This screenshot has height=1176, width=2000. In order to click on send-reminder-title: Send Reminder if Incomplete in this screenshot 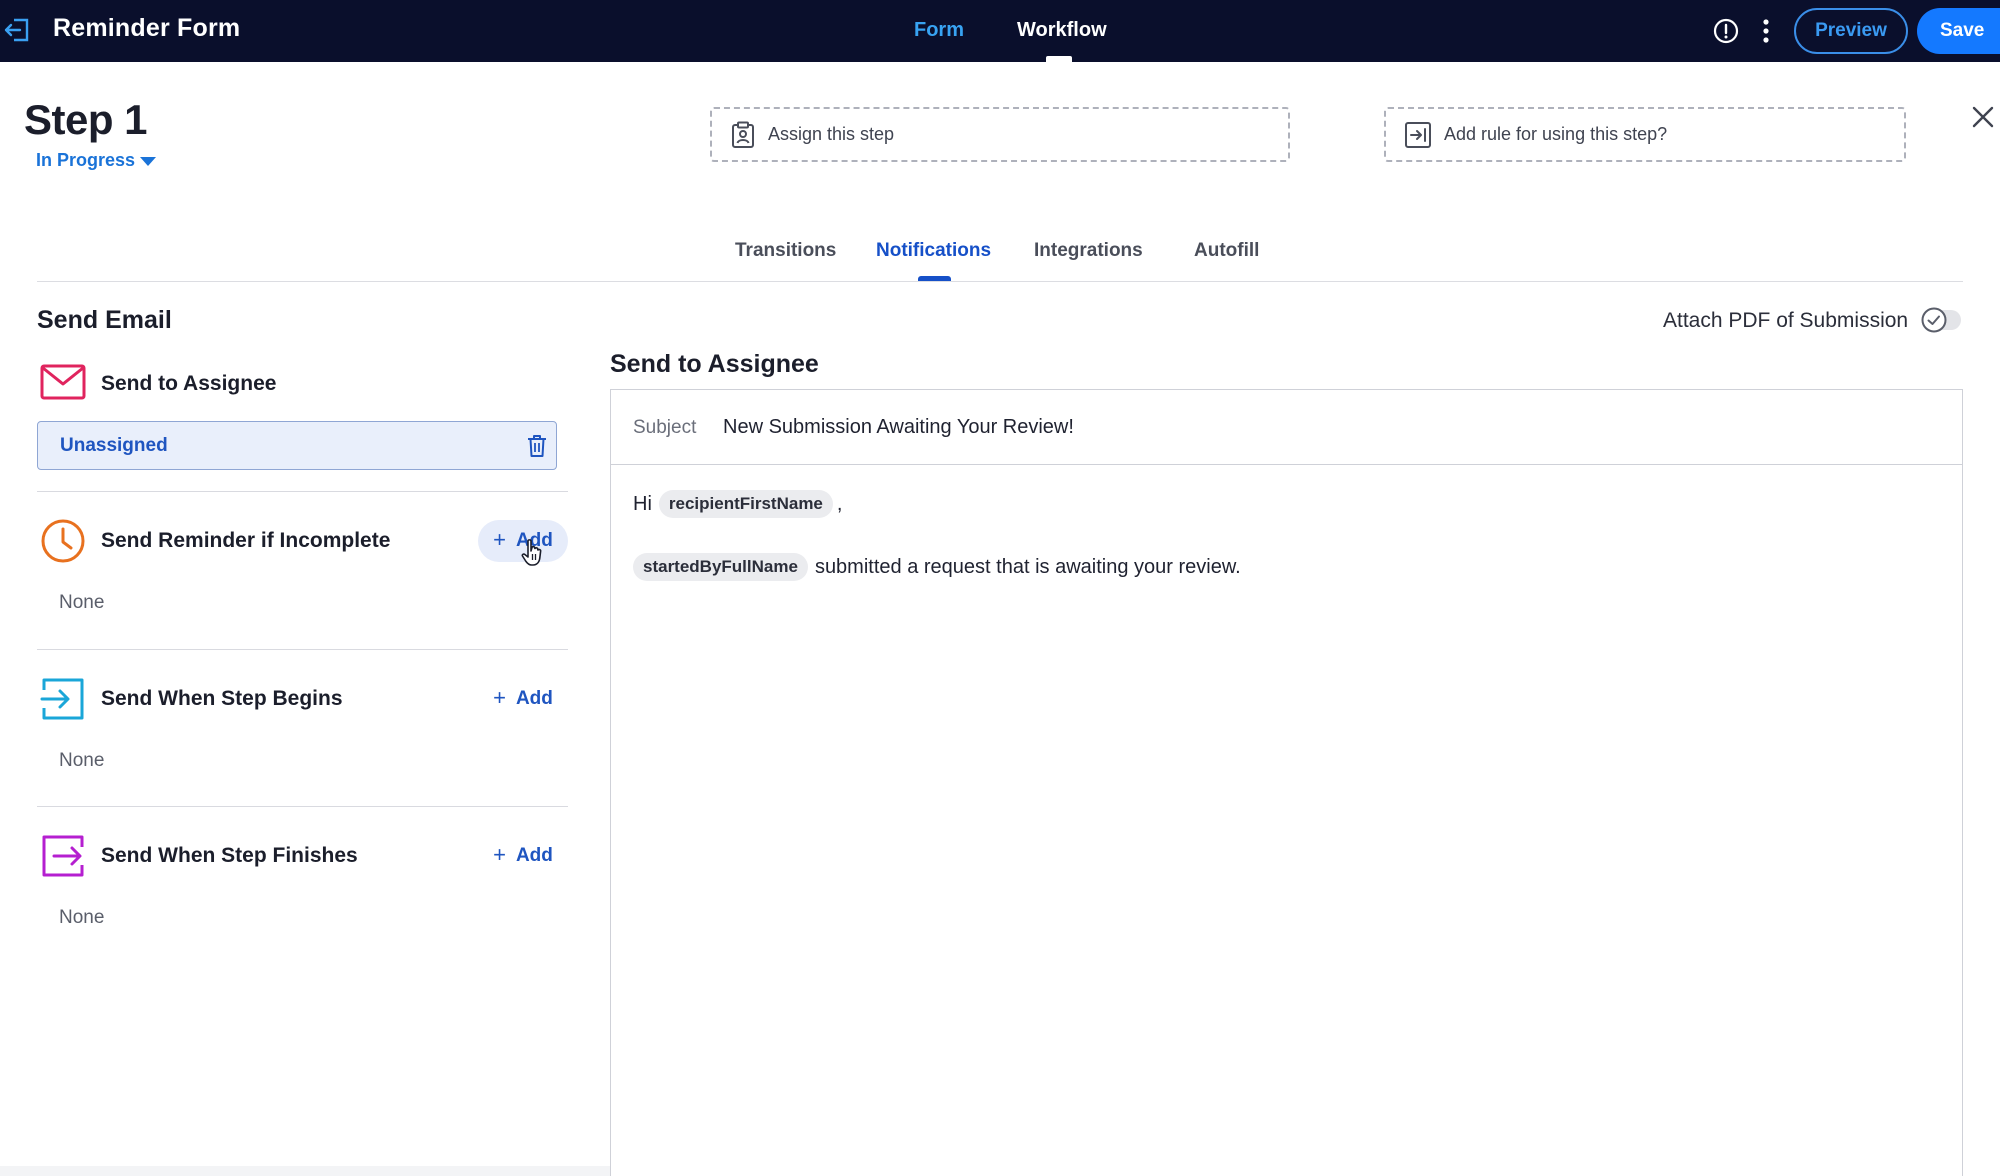, I will do `click(246, 540)`.